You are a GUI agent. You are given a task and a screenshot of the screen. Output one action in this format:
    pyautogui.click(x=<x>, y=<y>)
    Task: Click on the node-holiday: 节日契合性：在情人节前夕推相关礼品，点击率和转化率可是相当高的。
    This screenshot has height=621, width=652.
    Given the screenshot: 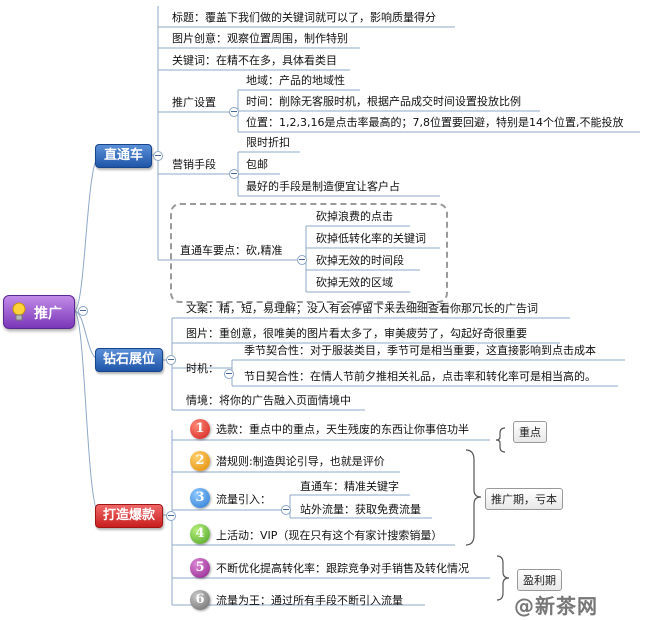 What is the action you would take?
    pyautogui.click(x=420, y=377)
    